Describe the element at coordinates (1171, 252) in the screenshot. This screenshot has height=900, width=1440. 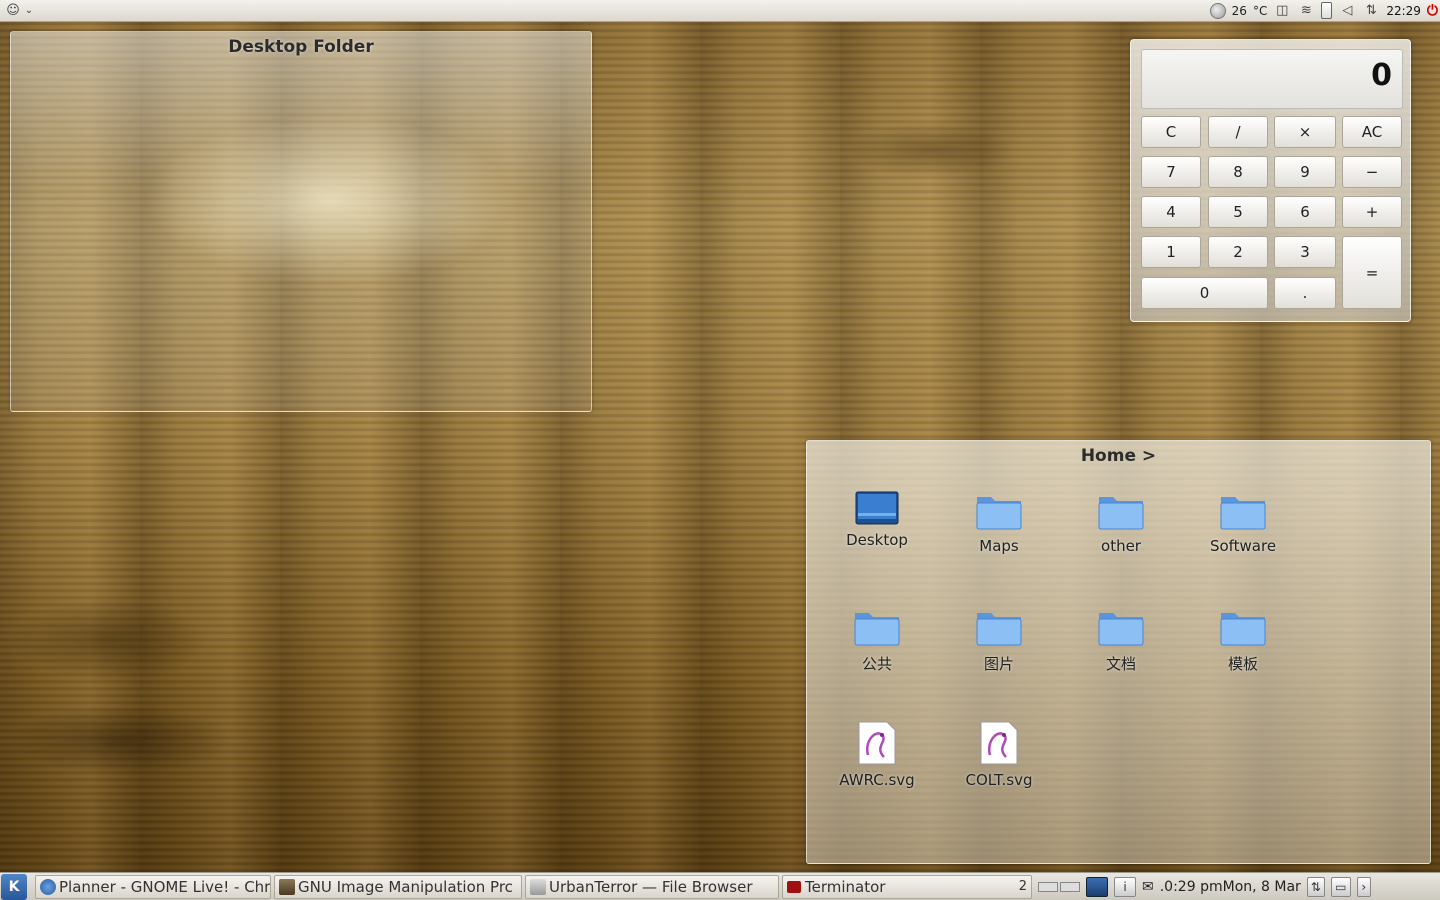
I see `calc-1-button: 1` at that location.